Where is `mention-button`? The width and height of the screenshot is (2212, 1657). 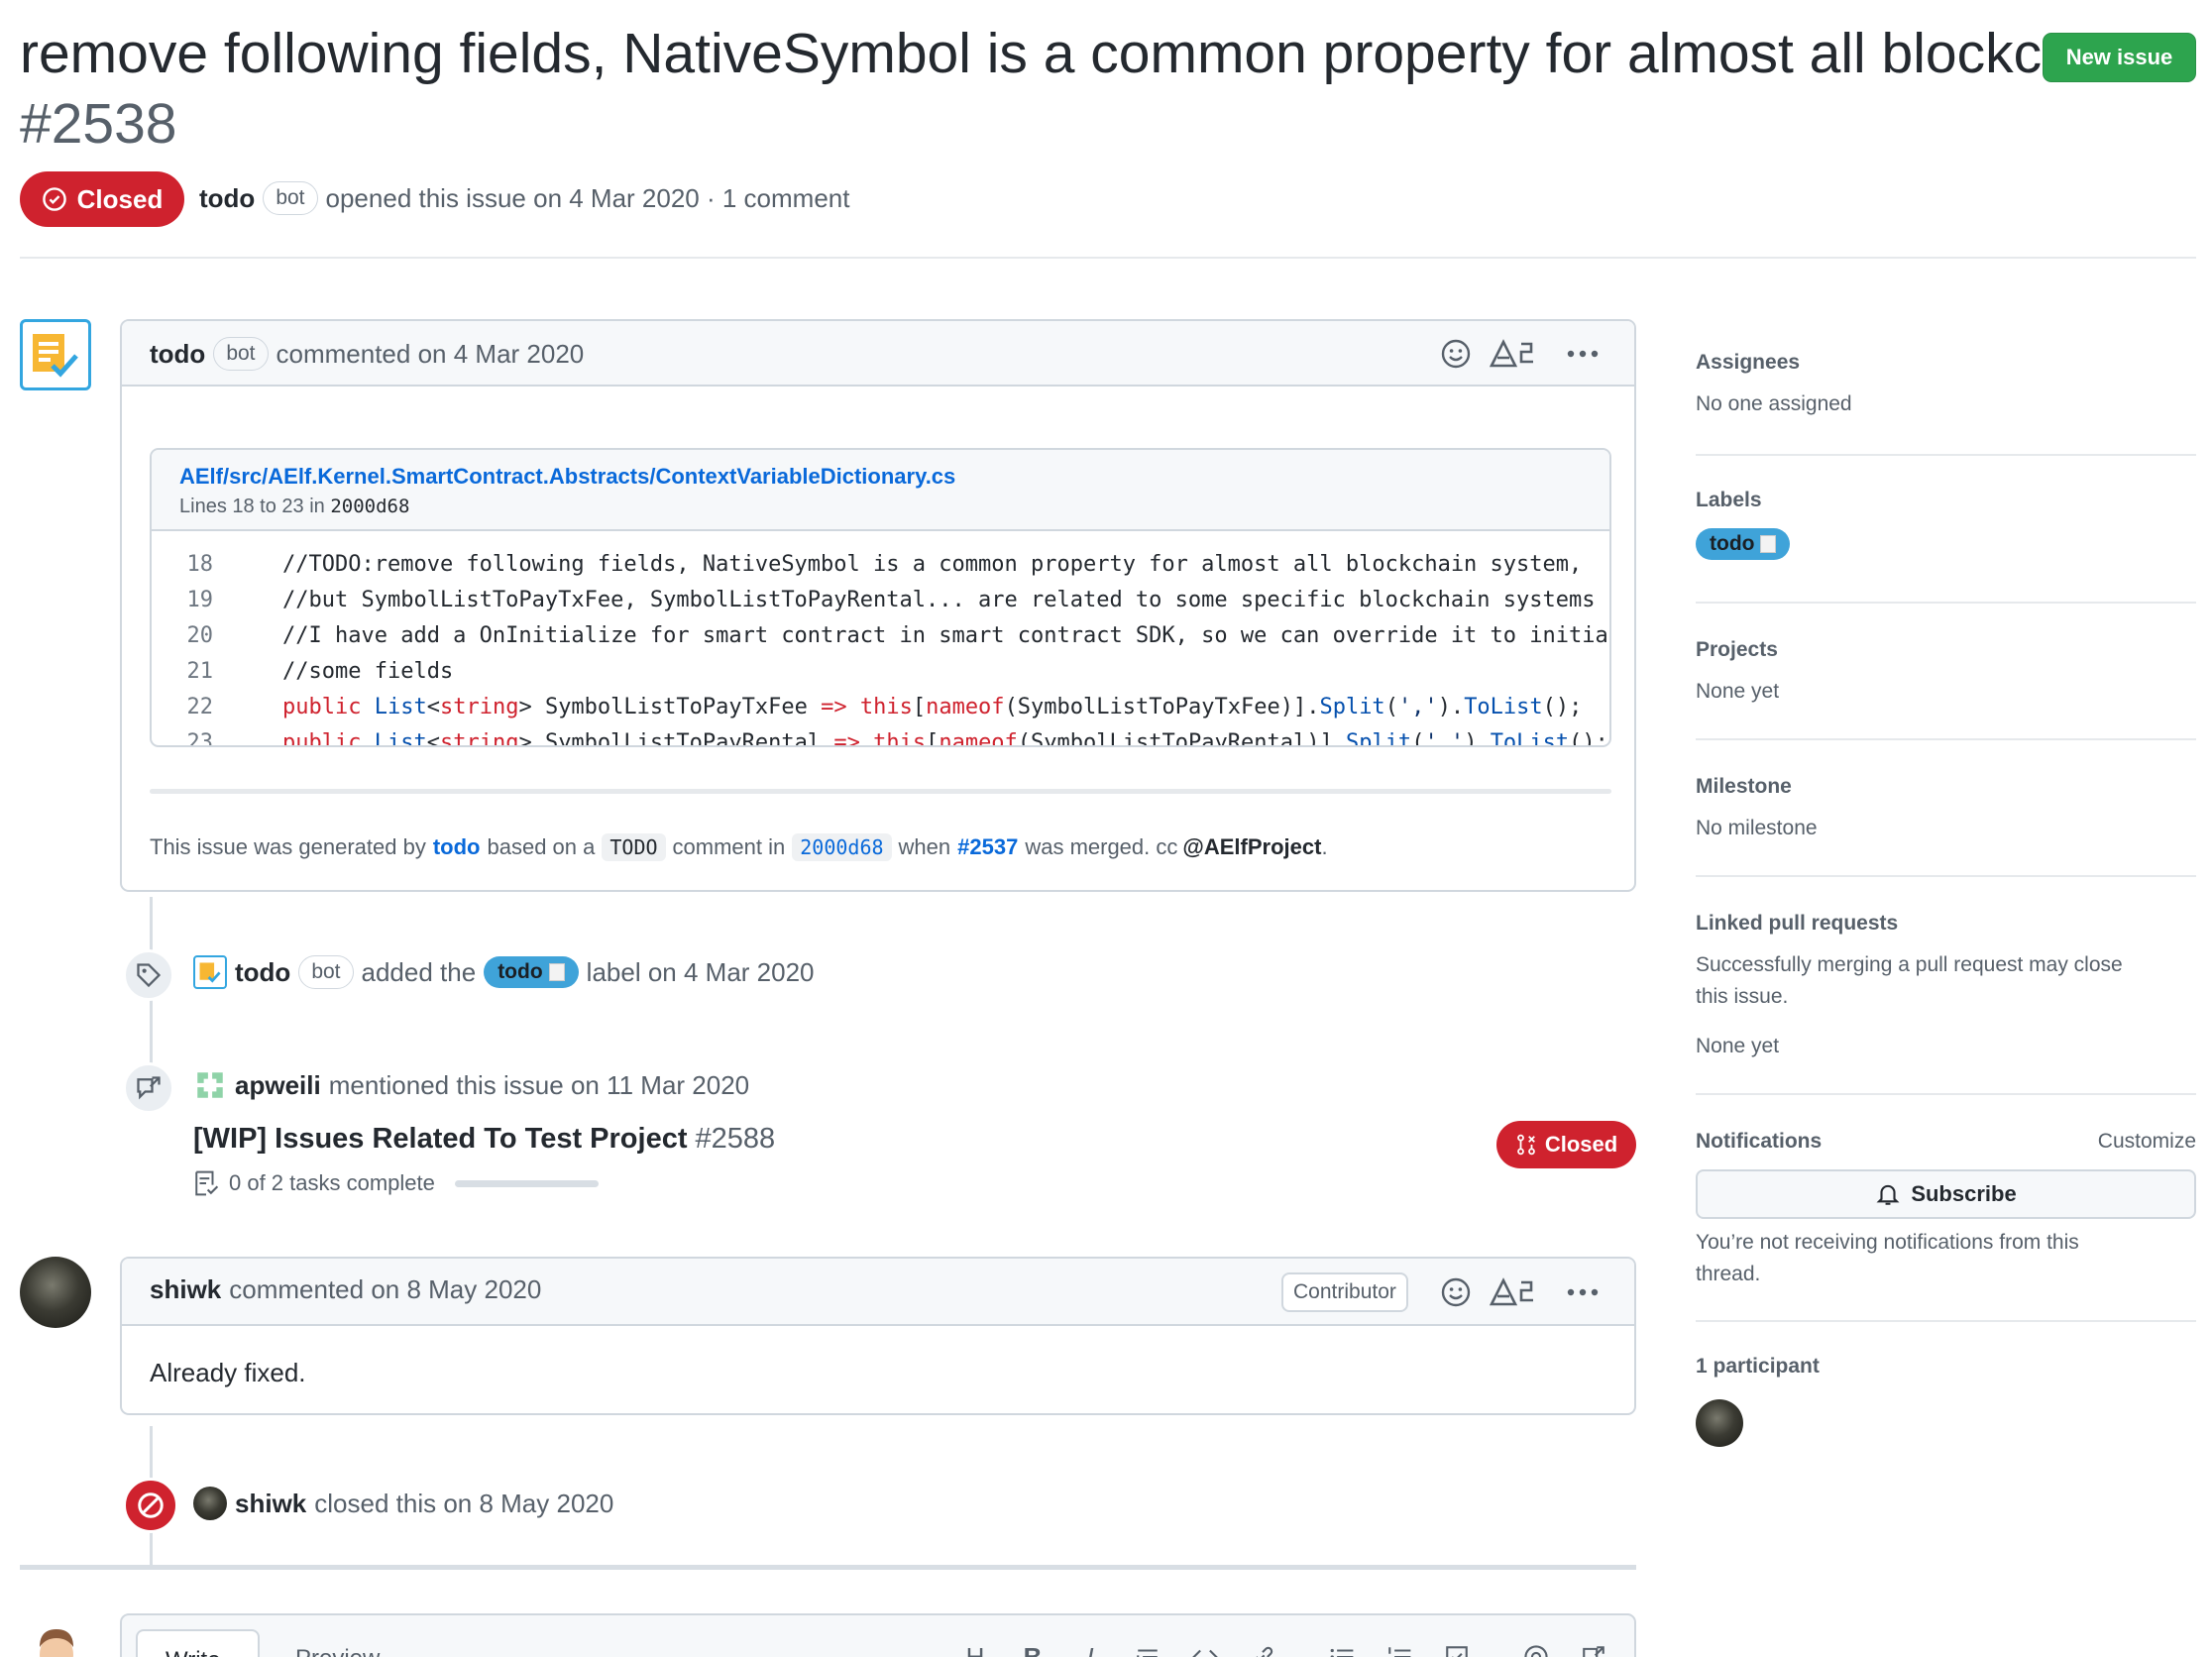
mention-button is located at coordinates (1536, 1647).